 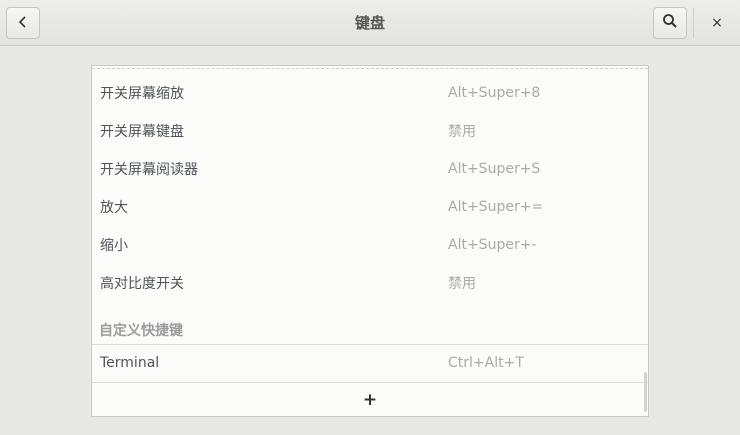 I want to click on header-bar: 键盘 ×, so click(x=370, y=23).